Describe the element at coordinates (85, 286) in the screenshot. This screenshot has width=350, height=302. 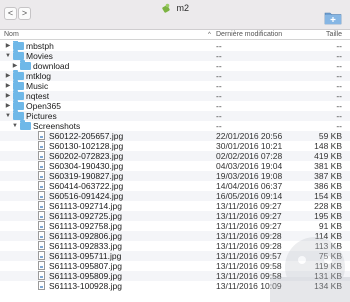
I see `item-name: S61113-100928.jpg` at that location.